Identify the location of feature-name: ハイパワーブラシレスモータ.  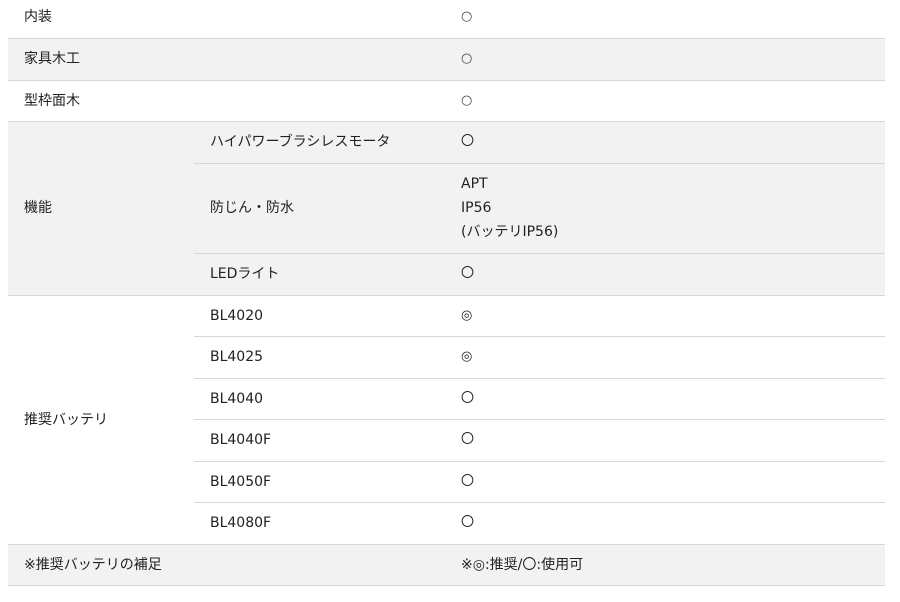
(319, 142).